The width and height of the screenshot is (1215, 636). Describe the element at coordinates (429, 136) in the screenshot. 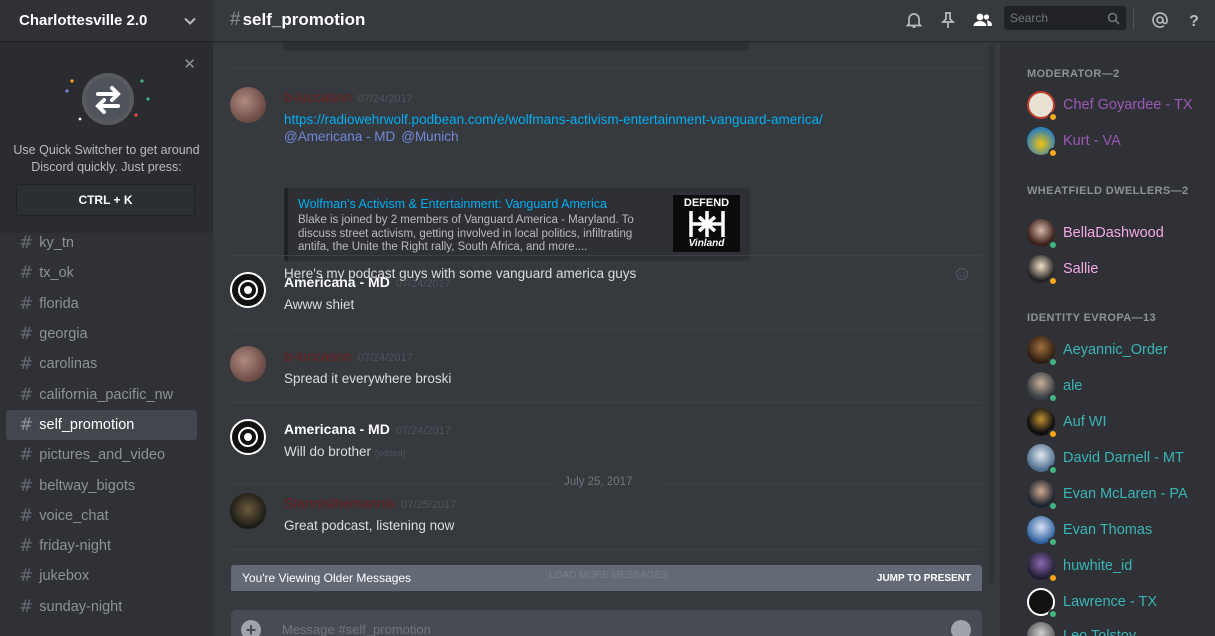

I see `mention-munich: @Munich` at that location.